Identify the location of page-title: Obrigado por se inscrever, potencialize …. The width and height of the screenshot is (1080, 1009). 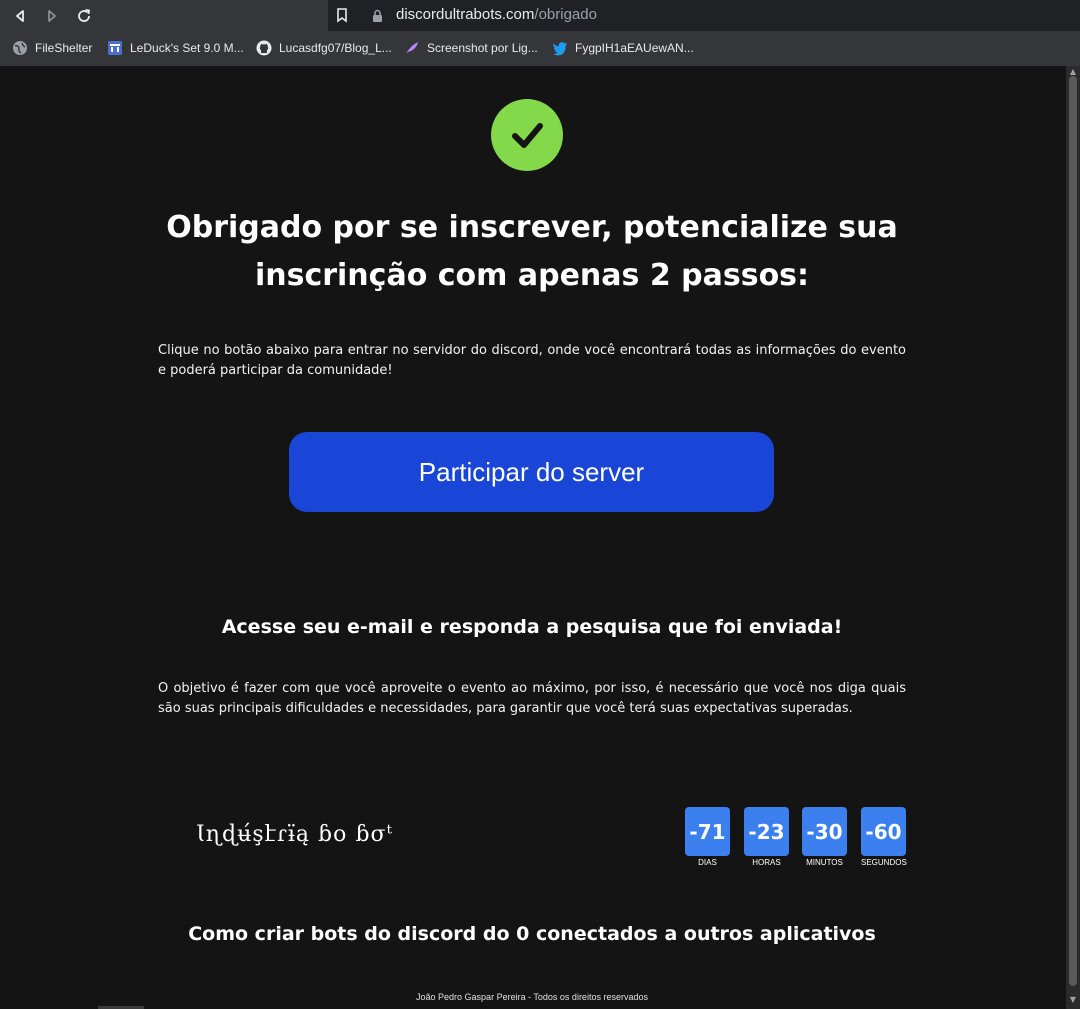
(532, 251).